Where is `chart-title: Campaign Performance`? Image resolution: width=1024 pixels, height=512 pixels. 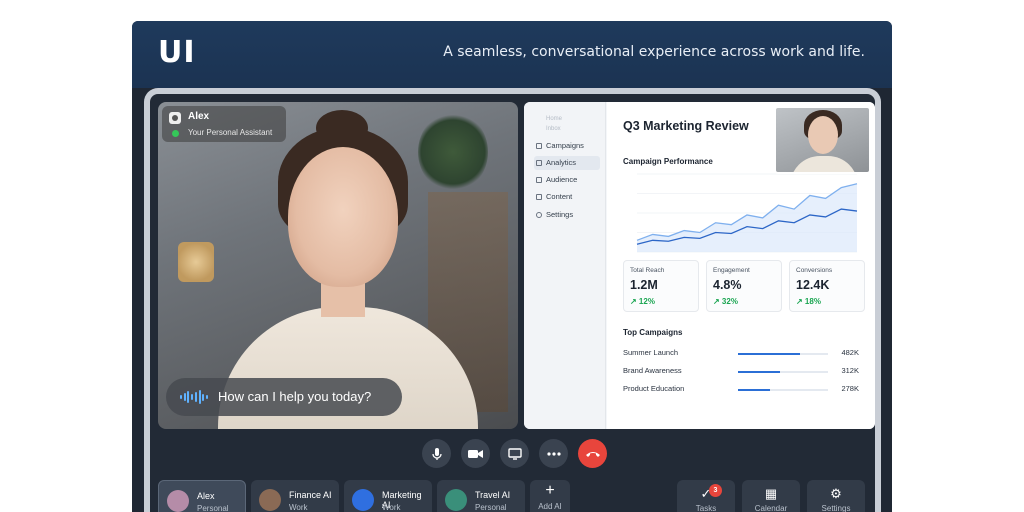
chart-title: Campaign Performance is located at coordinates (668, 161).